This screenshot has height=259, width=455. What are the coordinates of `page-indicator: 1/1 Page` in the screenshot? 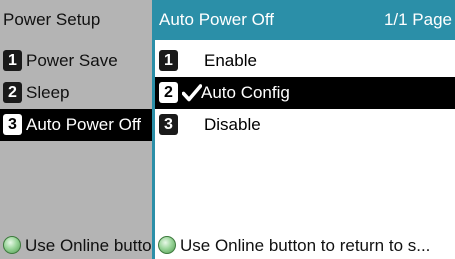 It's located at (417, 19).